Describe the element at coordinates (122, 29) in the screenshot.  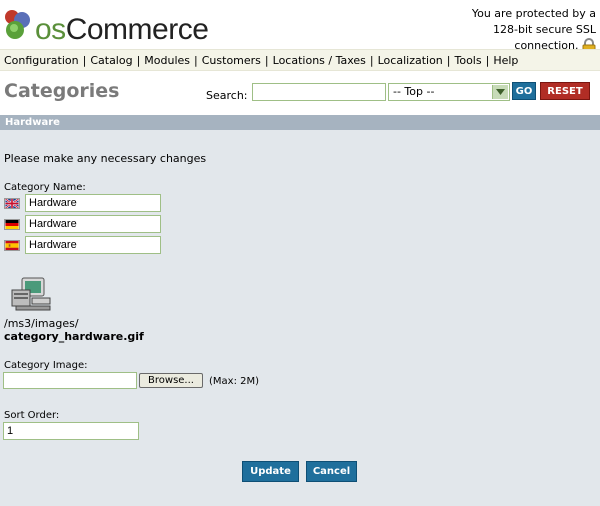
I see `logo-text: osCommerce` at that location.